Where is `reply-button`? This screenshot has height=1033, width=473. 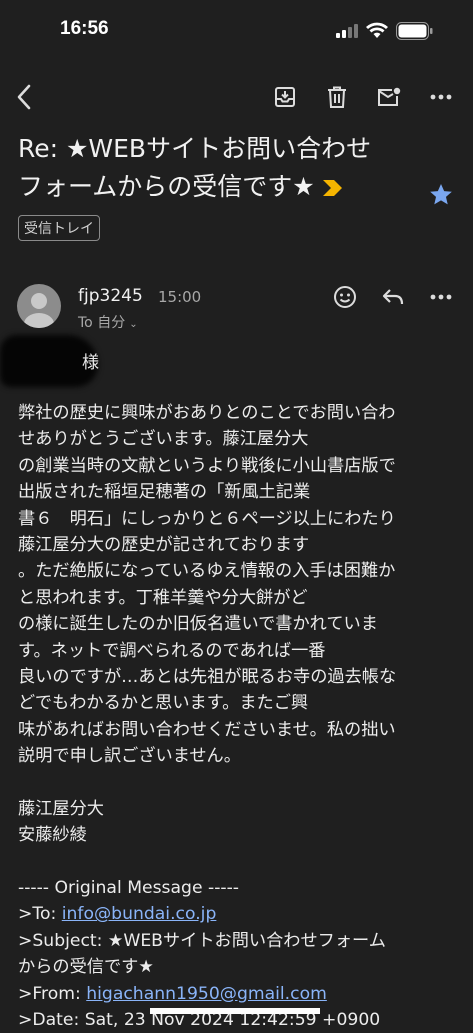
reply-button is located at coordinates (393, 297).